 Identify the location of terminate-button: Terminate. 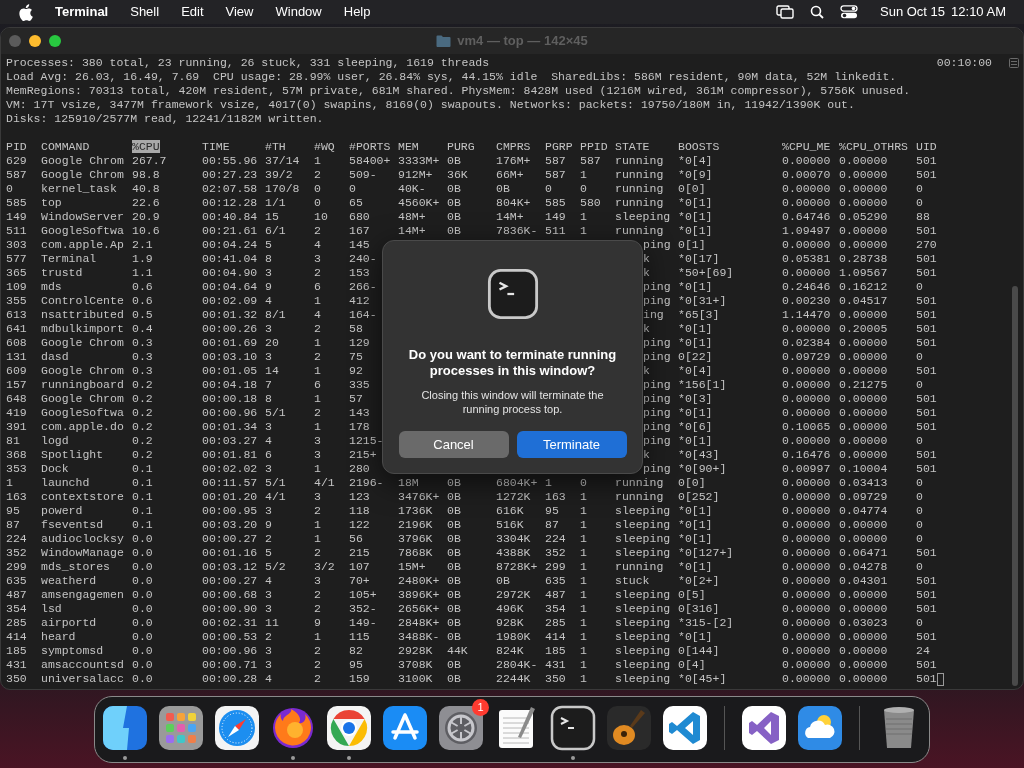
(571, 444).